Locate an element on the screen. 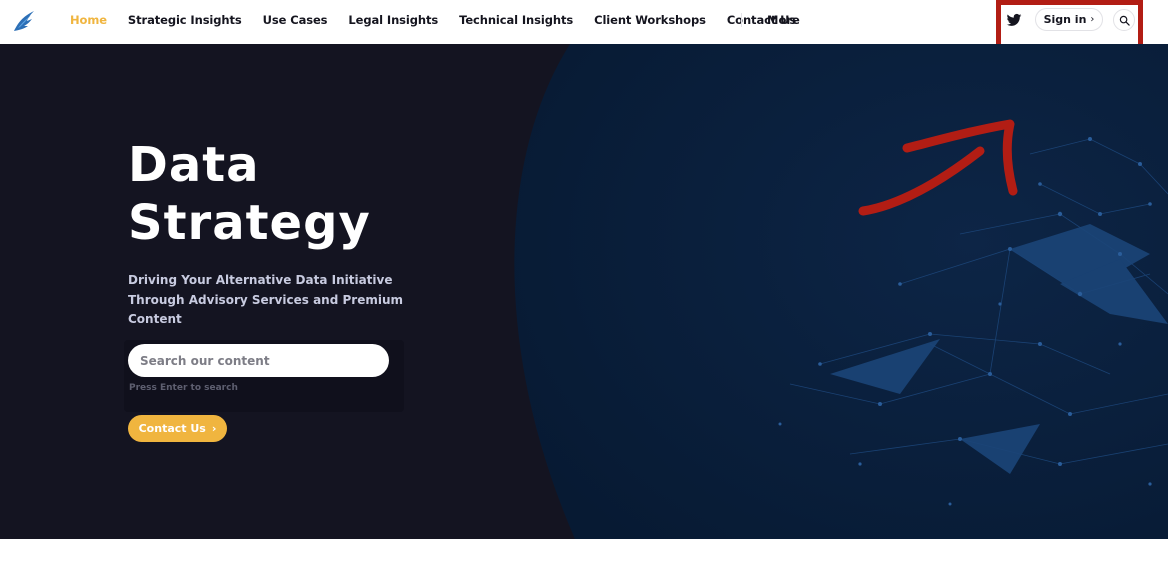 The height and width of the screenshot is (575, 1168). contact-us-button: Contact Us › is located at coordinates (177, 428).